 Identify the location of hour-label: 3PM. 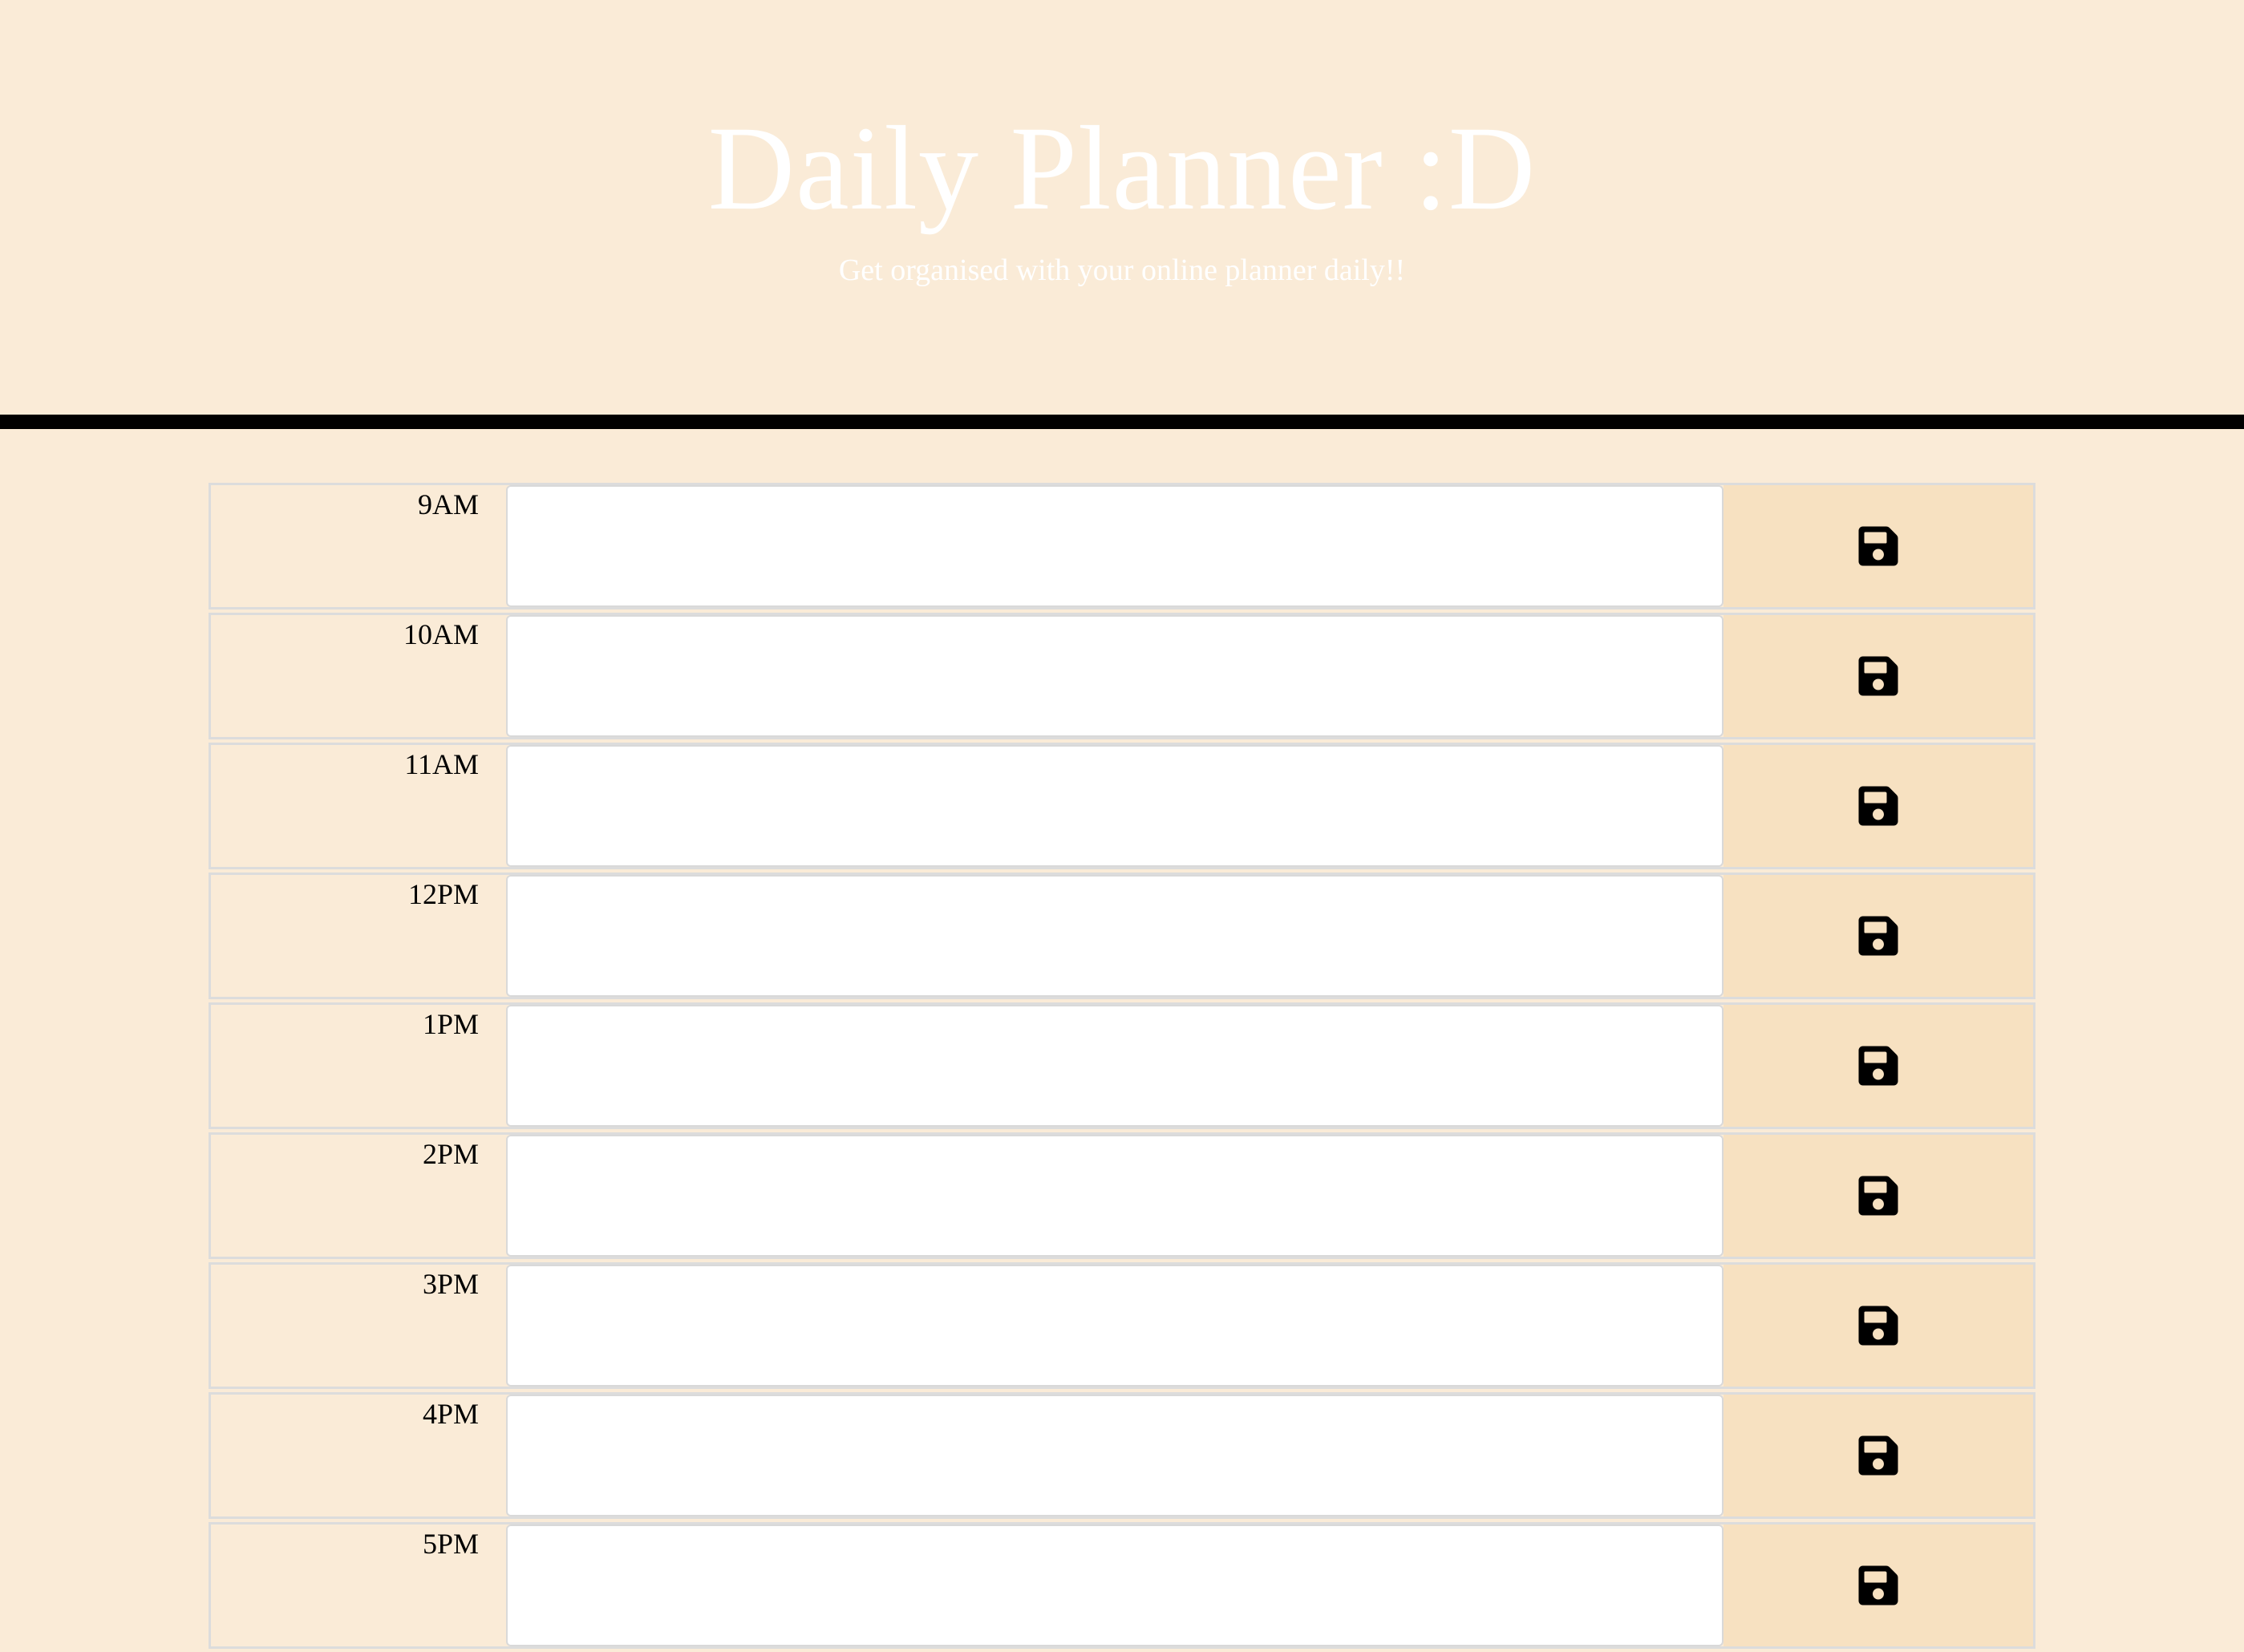
(357, 1326).